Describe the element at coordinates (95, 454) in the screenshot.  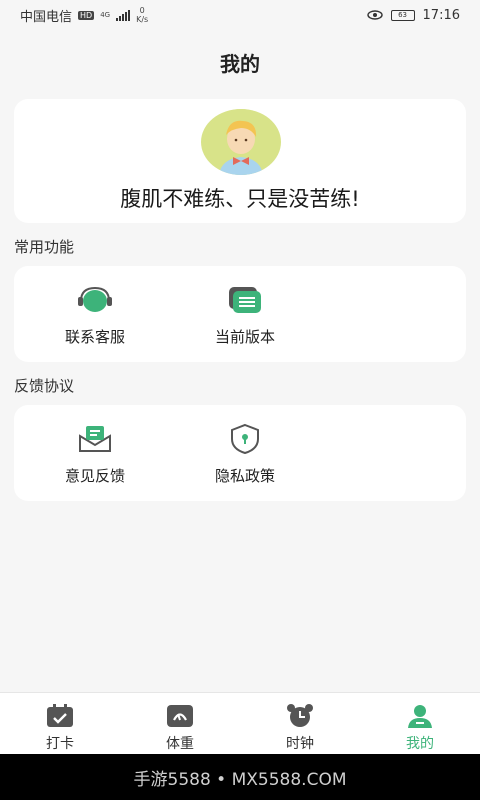
I see `feedback-button: 意见反馈` at that location.